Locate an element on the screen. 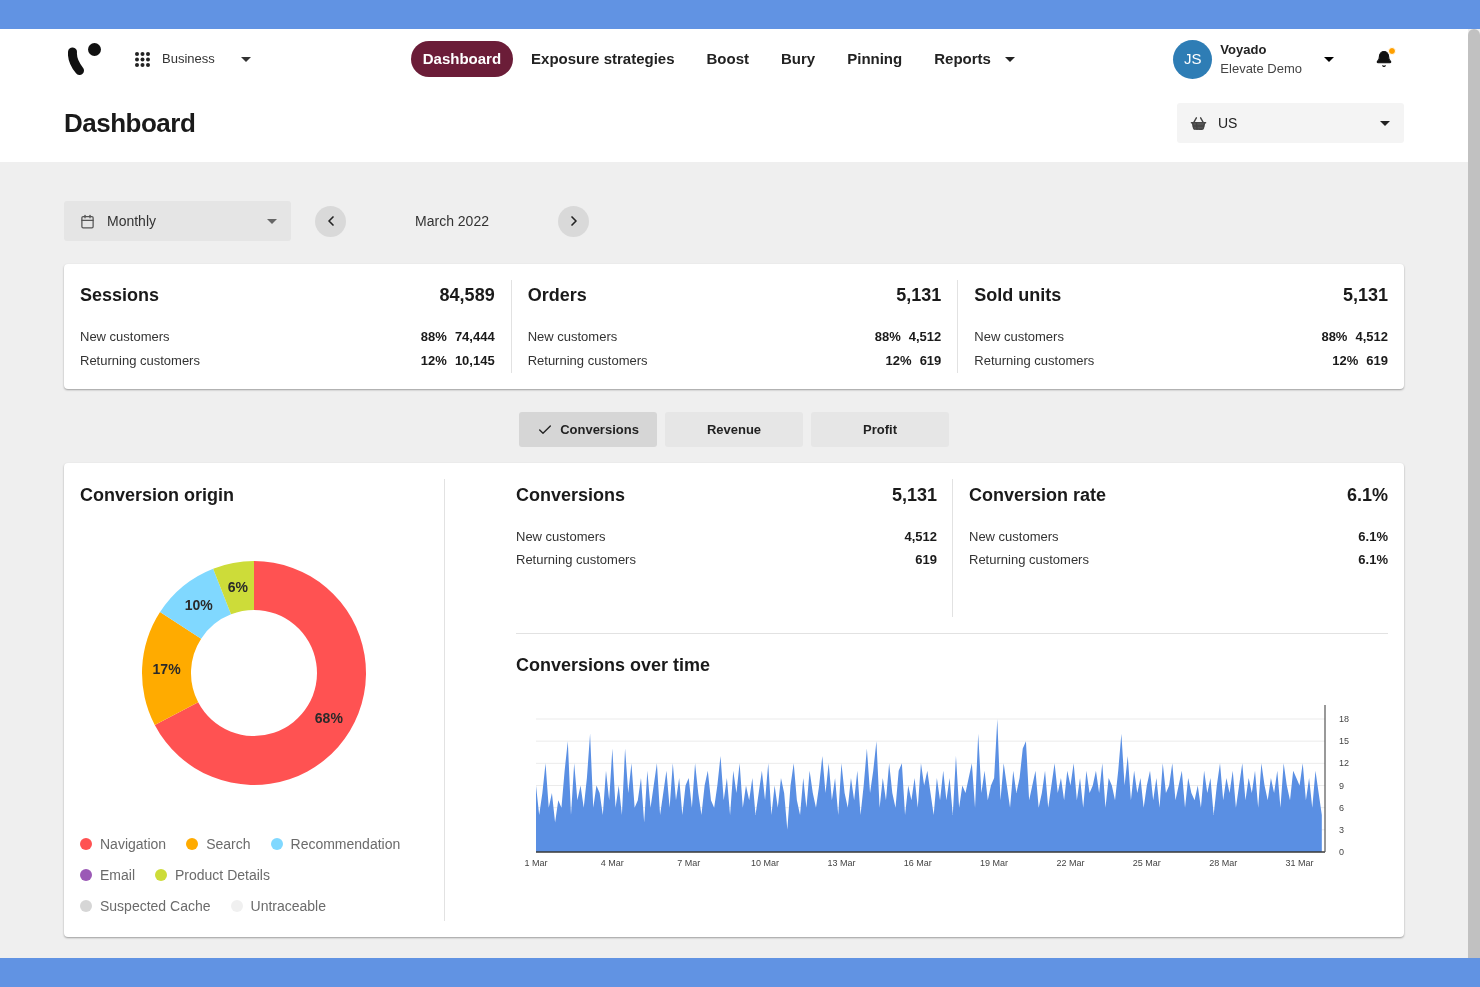  axis-label: 28 Mar is located at coordinates (1223, 863).